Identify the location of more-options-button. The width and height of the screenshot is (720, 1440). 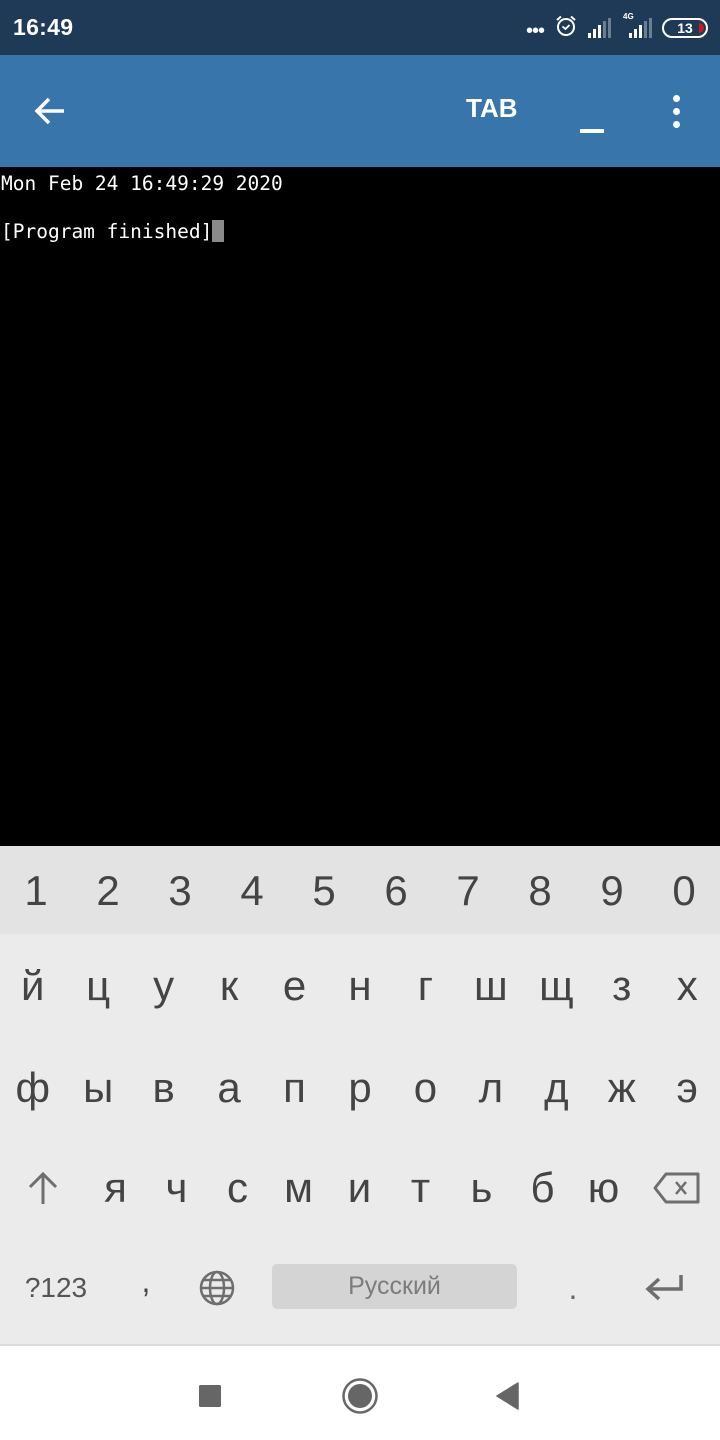
(676, 111).